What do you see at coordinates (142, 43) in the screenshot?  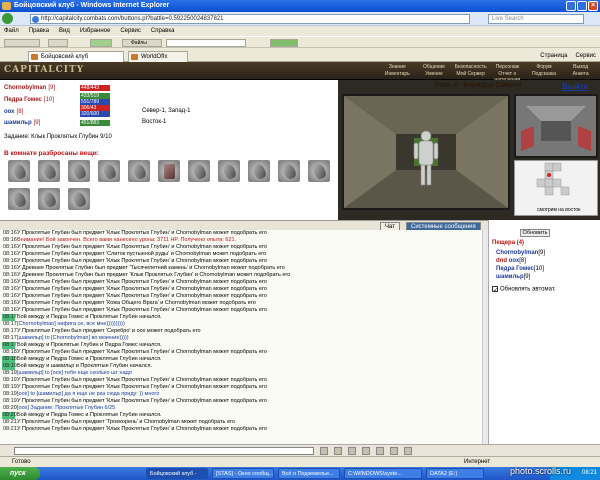 I see `files-dropdown: Файлы` at bounding box center [142, 43].